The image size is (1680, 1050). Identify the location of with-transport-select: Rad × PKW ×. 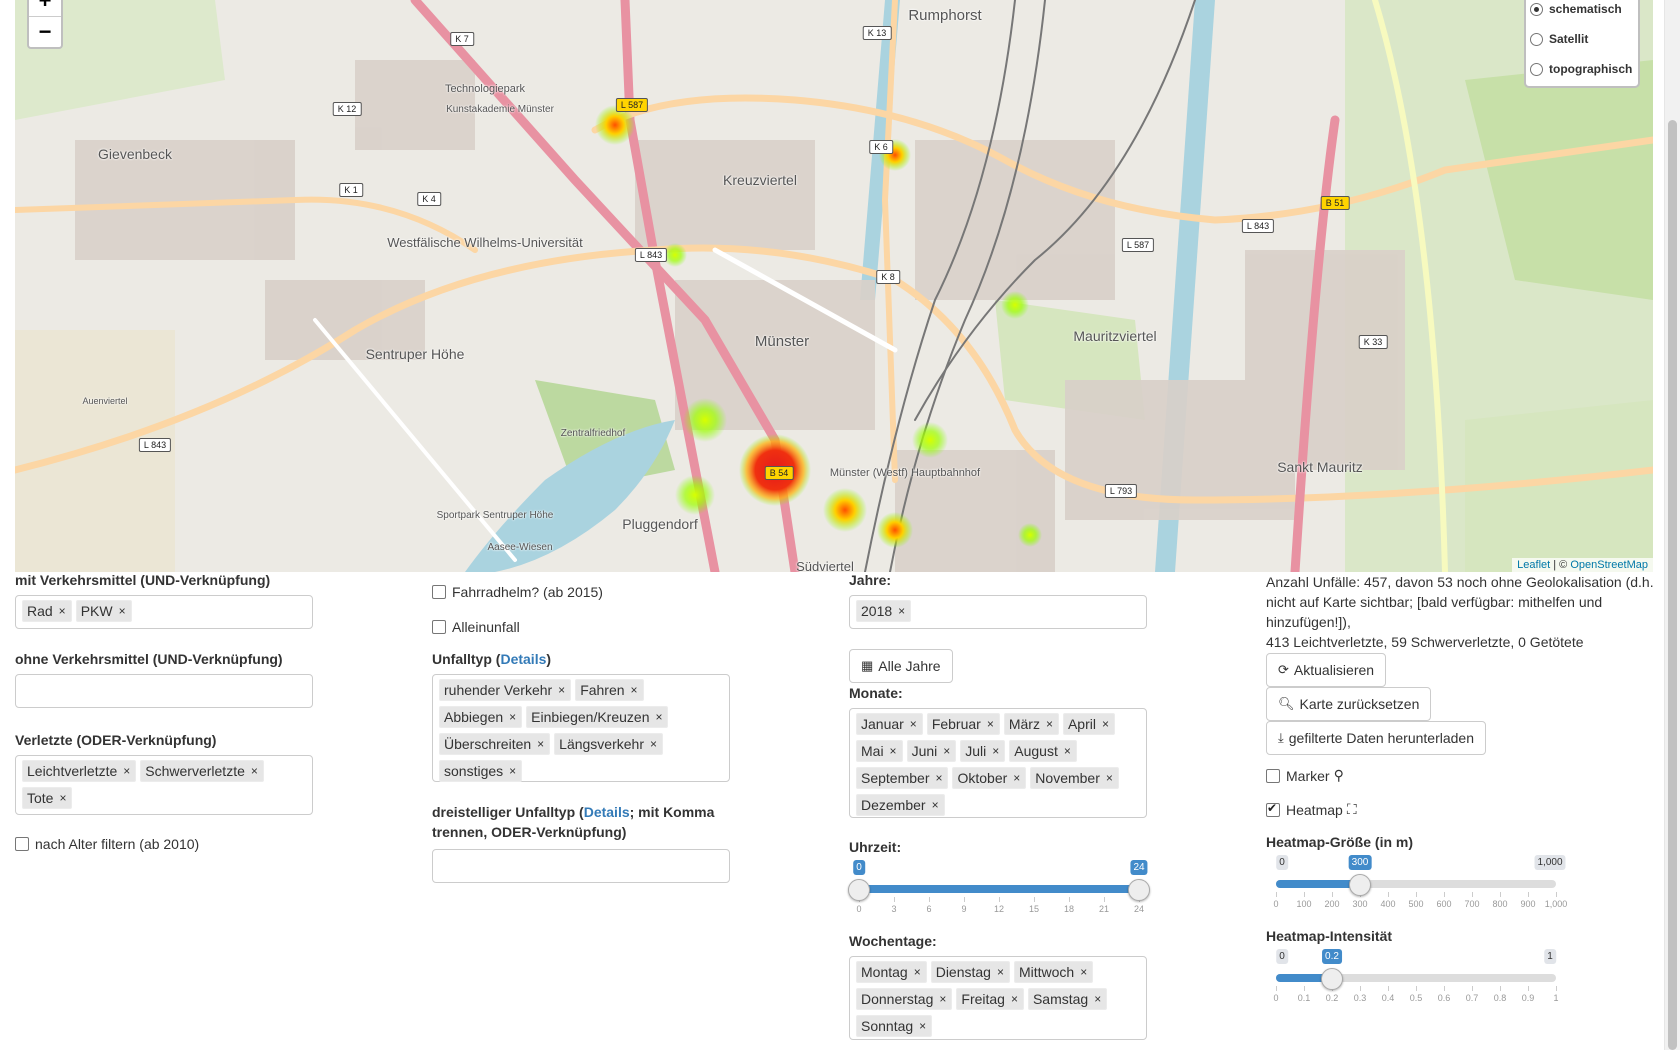
(164, 612).